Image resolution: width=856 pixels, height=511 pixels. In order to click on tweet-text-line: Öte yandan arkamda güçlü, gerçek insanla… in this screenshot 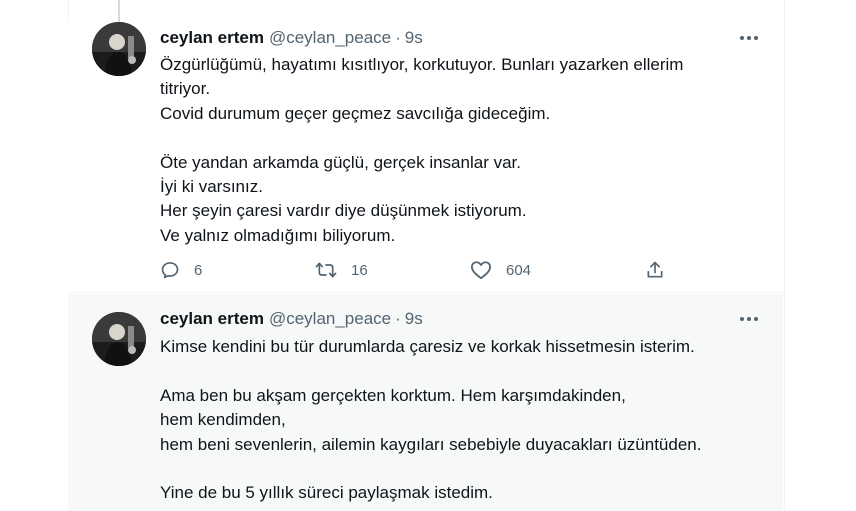, I will do `click(340, 162)`.